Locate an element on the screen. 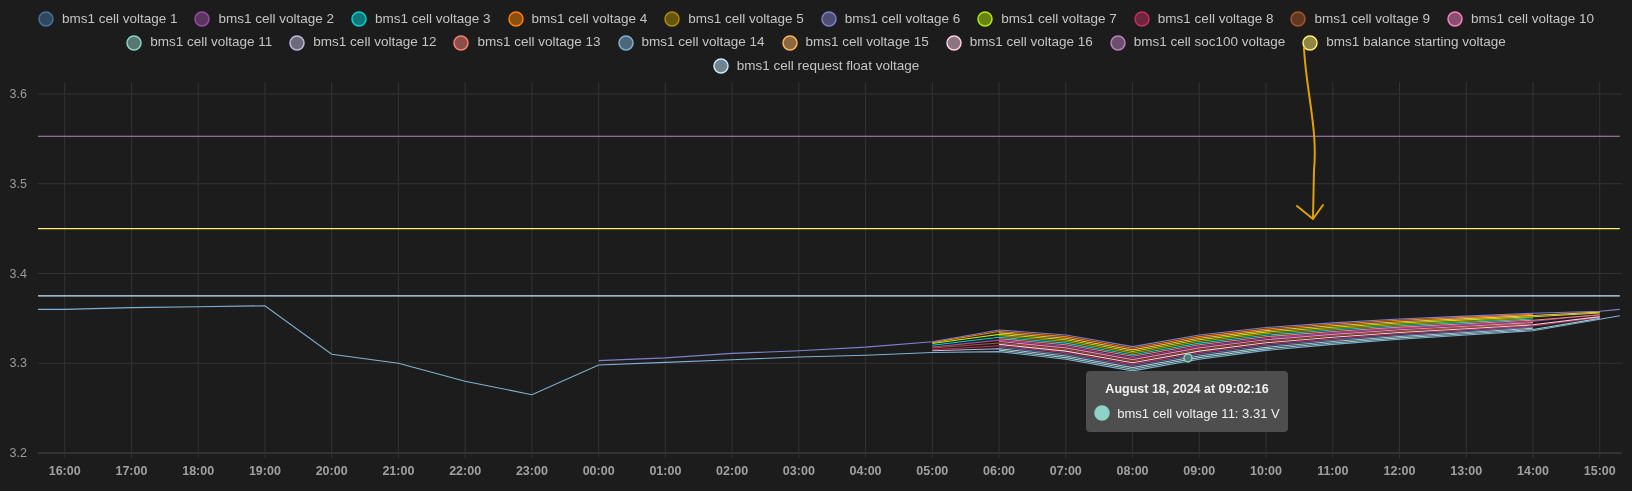 The width and height of the screenshot is (1632, 491). x-axis-label: 02:00 is located at coordinates (732, 471).